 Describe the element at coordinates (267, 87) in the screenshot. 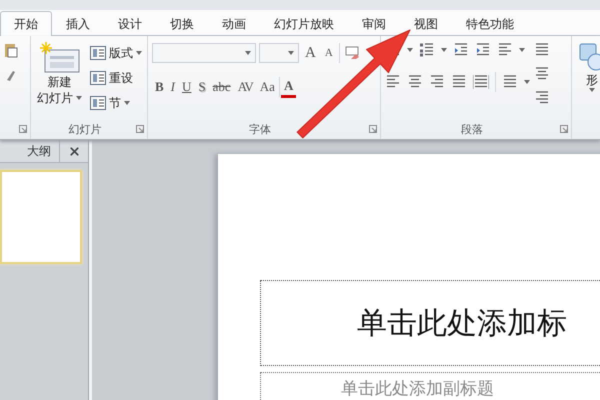

I see `format-button: Aa` at that location.